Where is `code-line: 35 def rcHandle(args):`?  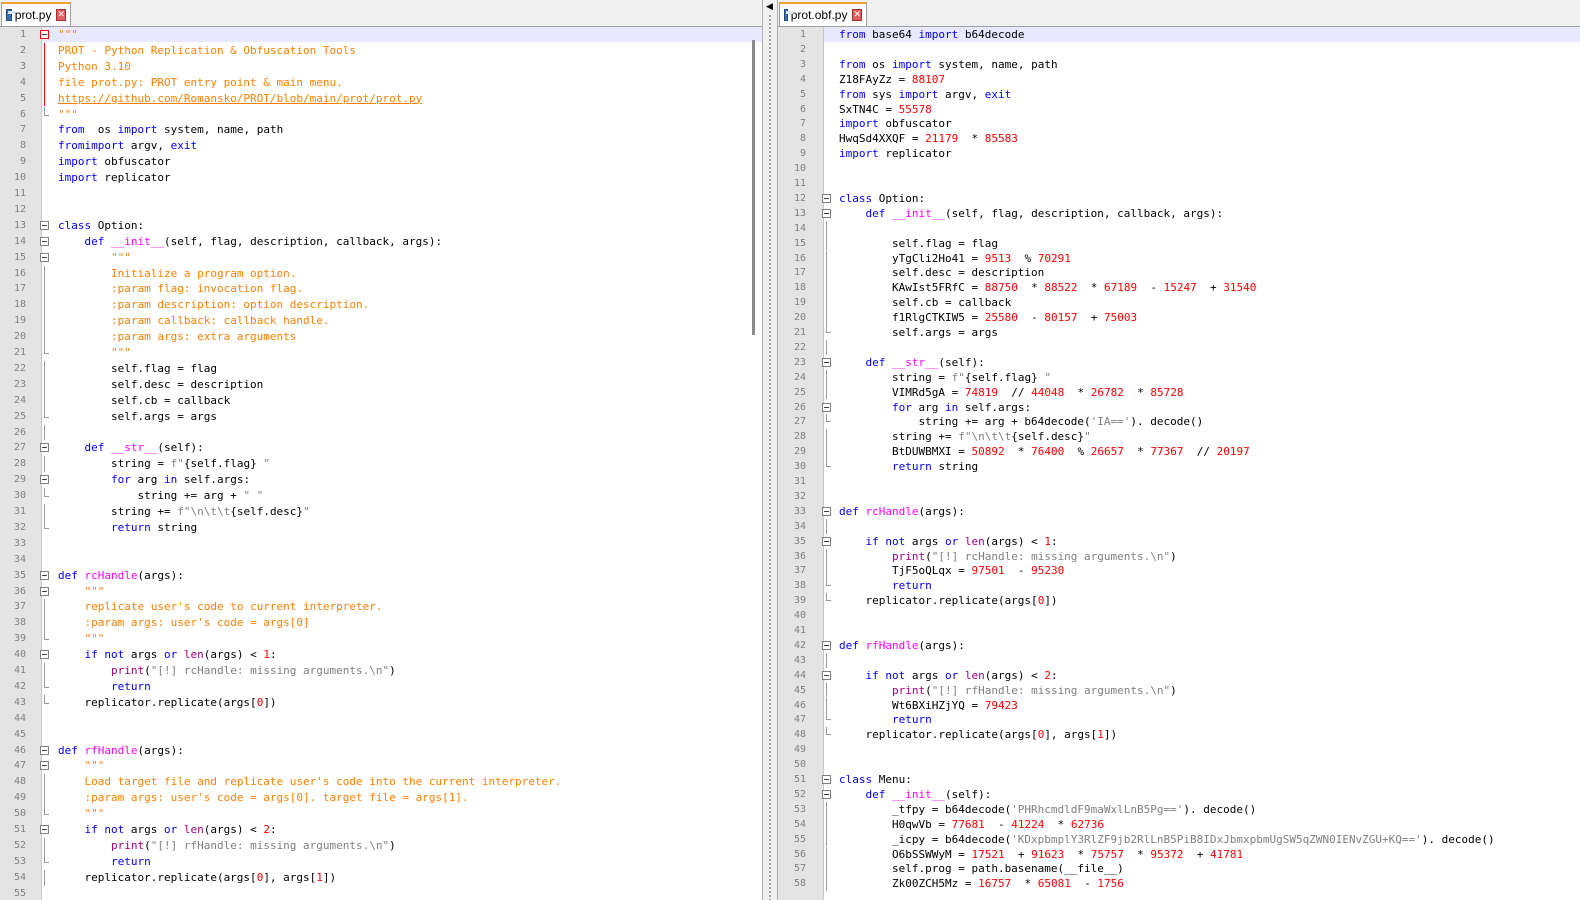 code-line: 35 def rcHandle(args): is located at coordinates (381, 575).